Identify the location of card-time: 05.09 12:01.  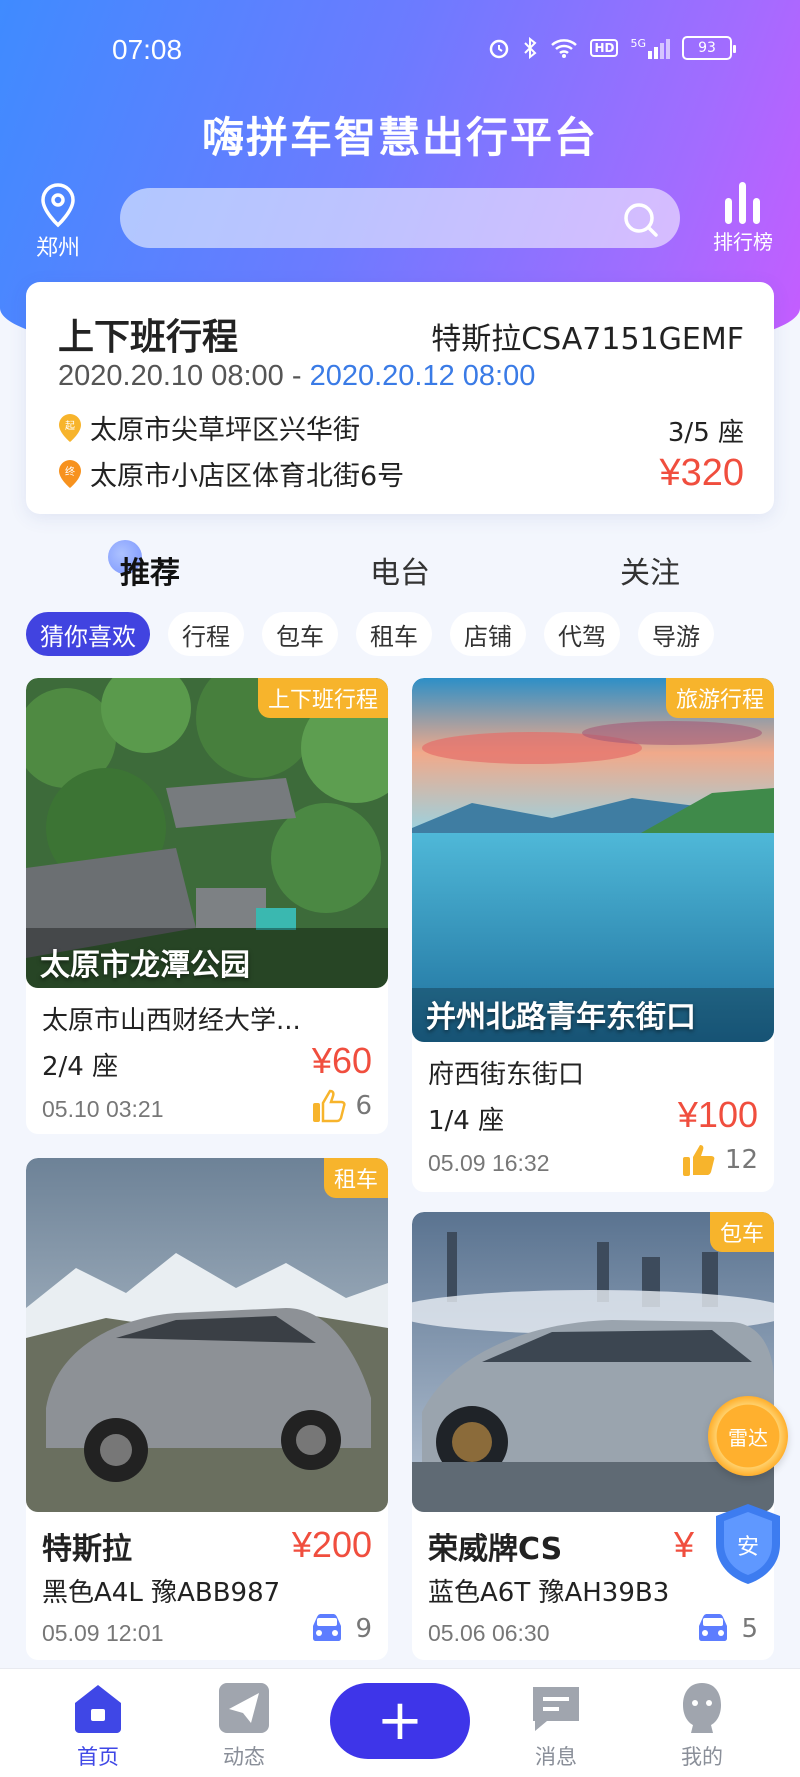
(103, 1633).